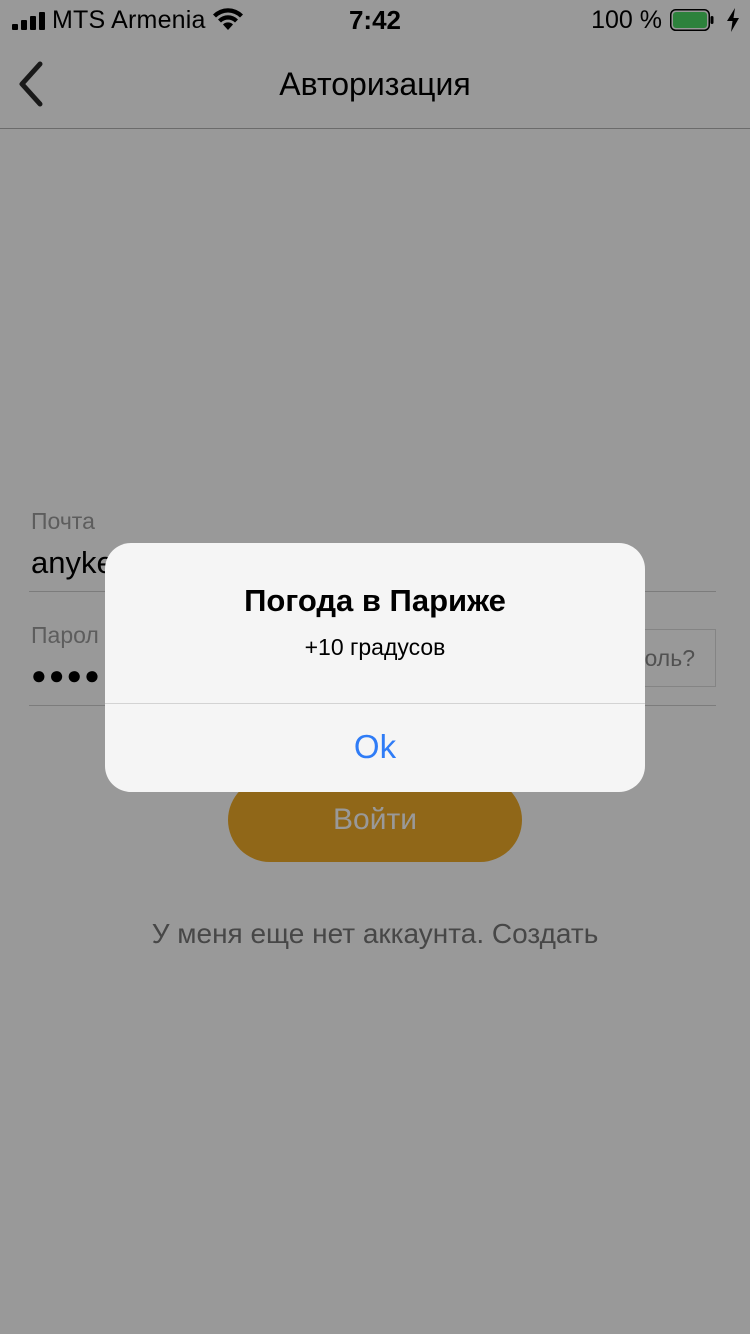 The height and width of the screenshot is (1334, 750). What do you see at coordinates (375, 667) in the screenshot?
I see `alert-dialog: Погода в Париже +10 градусов Ok` at bounding box center [375, 667].